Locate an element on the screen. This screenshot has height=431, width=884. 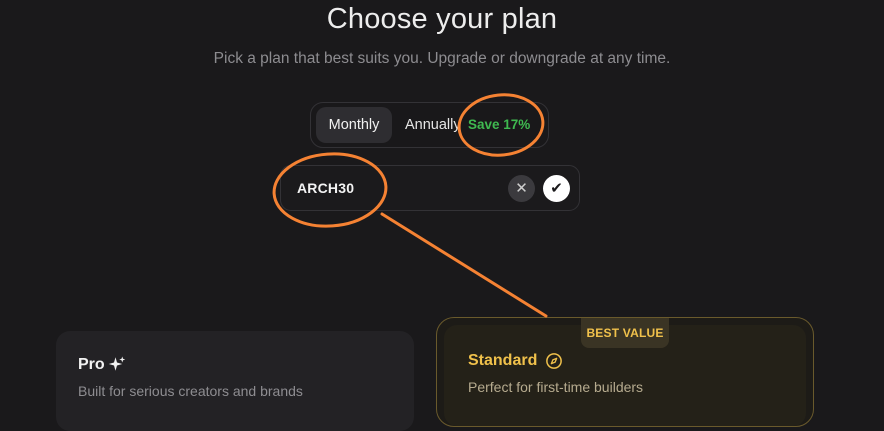
coupon-field: ARCH30 ✕ ✔ is located at coordinates (430, 188).